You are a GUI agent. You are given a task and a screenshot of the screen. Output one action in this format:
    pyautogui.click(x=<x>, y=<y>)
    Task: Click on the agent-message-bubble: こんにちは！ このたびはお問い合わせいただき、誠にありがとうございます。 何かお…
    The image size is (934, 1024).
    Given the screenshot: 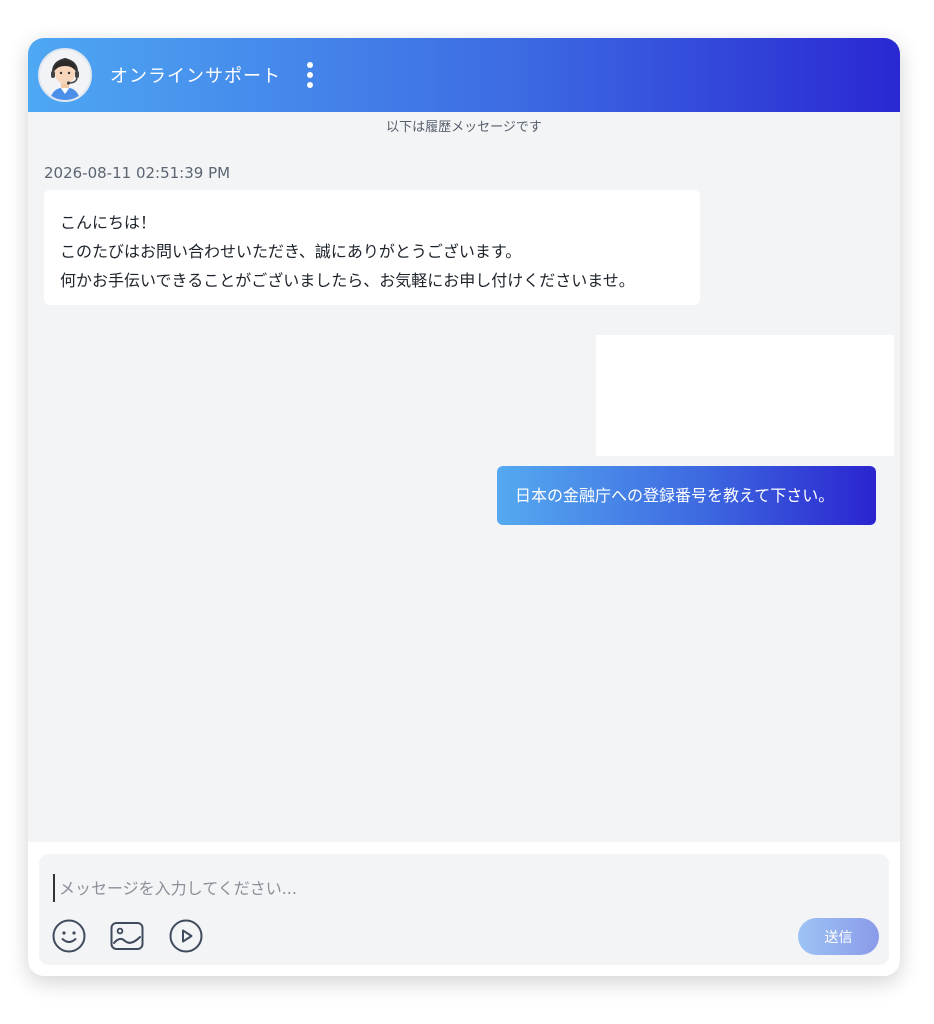 What is the action you would take?
    pyautogui.click(x=372, y=247)
    